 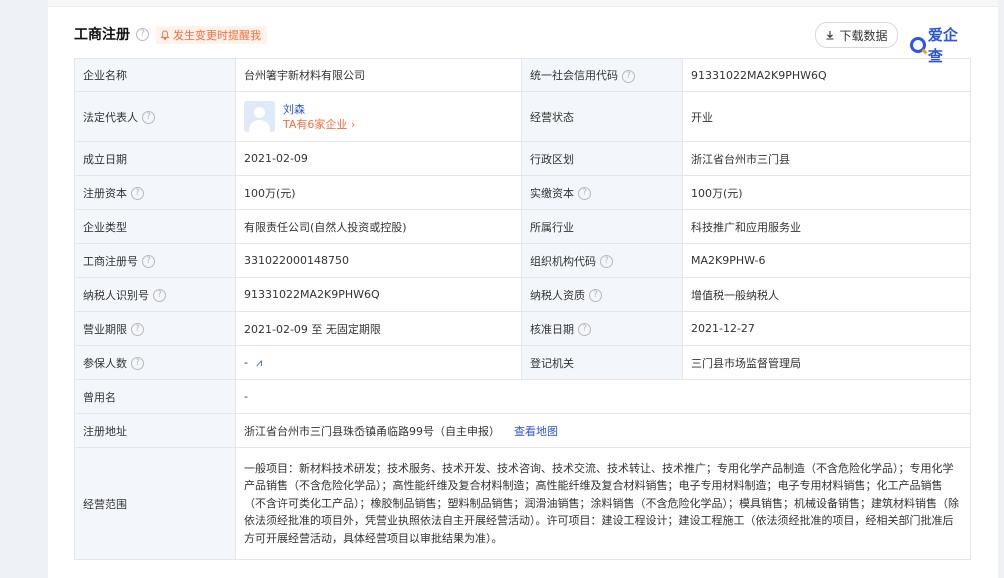 I want to click on credit-code-value: 91331022MA2K9PHW6Q, so click(x=826, y=75).